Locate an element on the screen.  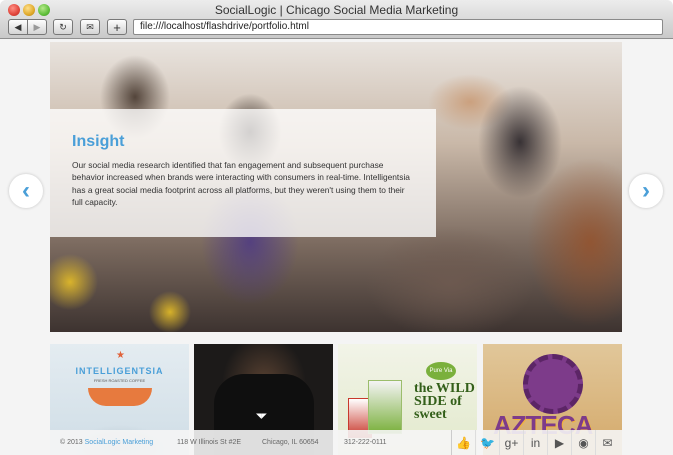
previous-slide-button: ‹ is located at coordinates (26, 191).